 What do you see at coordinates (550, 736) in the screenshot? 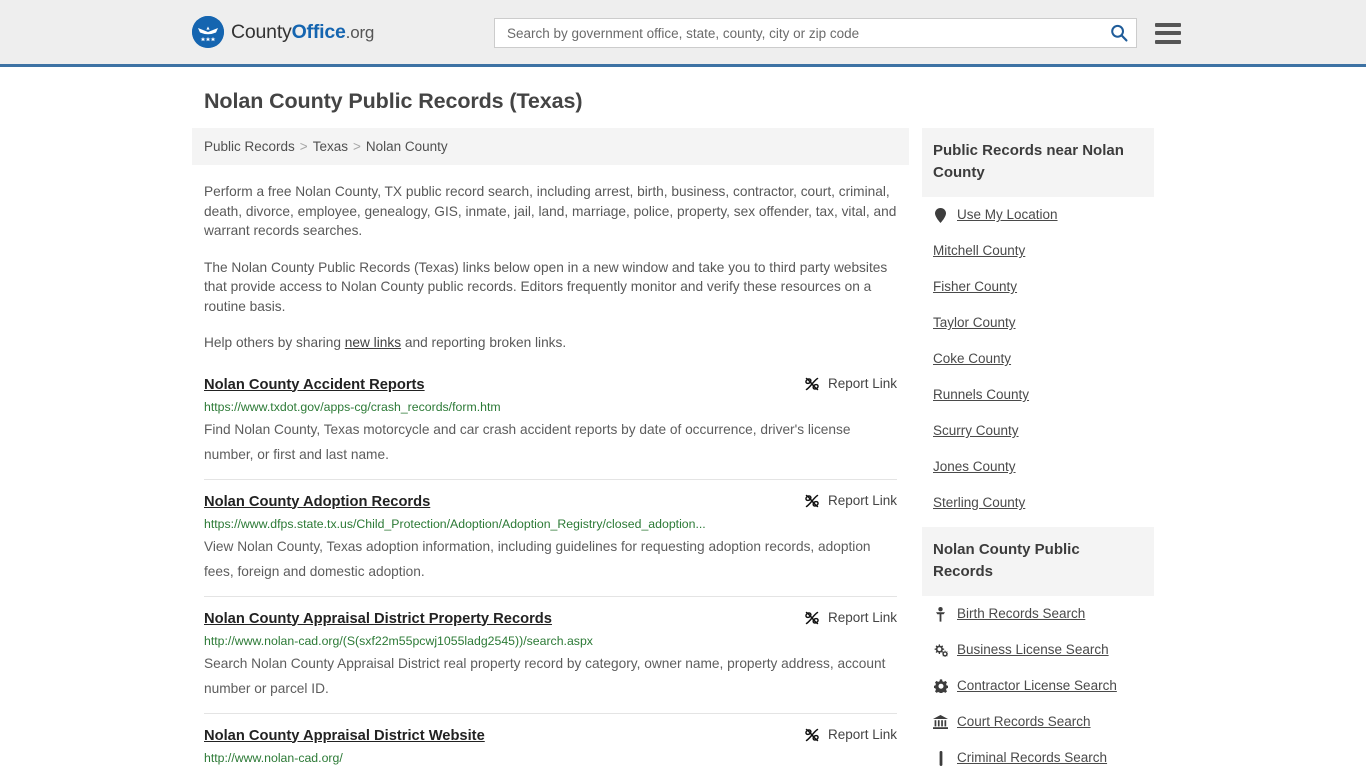
I see `result-header: Nolan County Appraisal District Website` at bounding box center [550, 736].